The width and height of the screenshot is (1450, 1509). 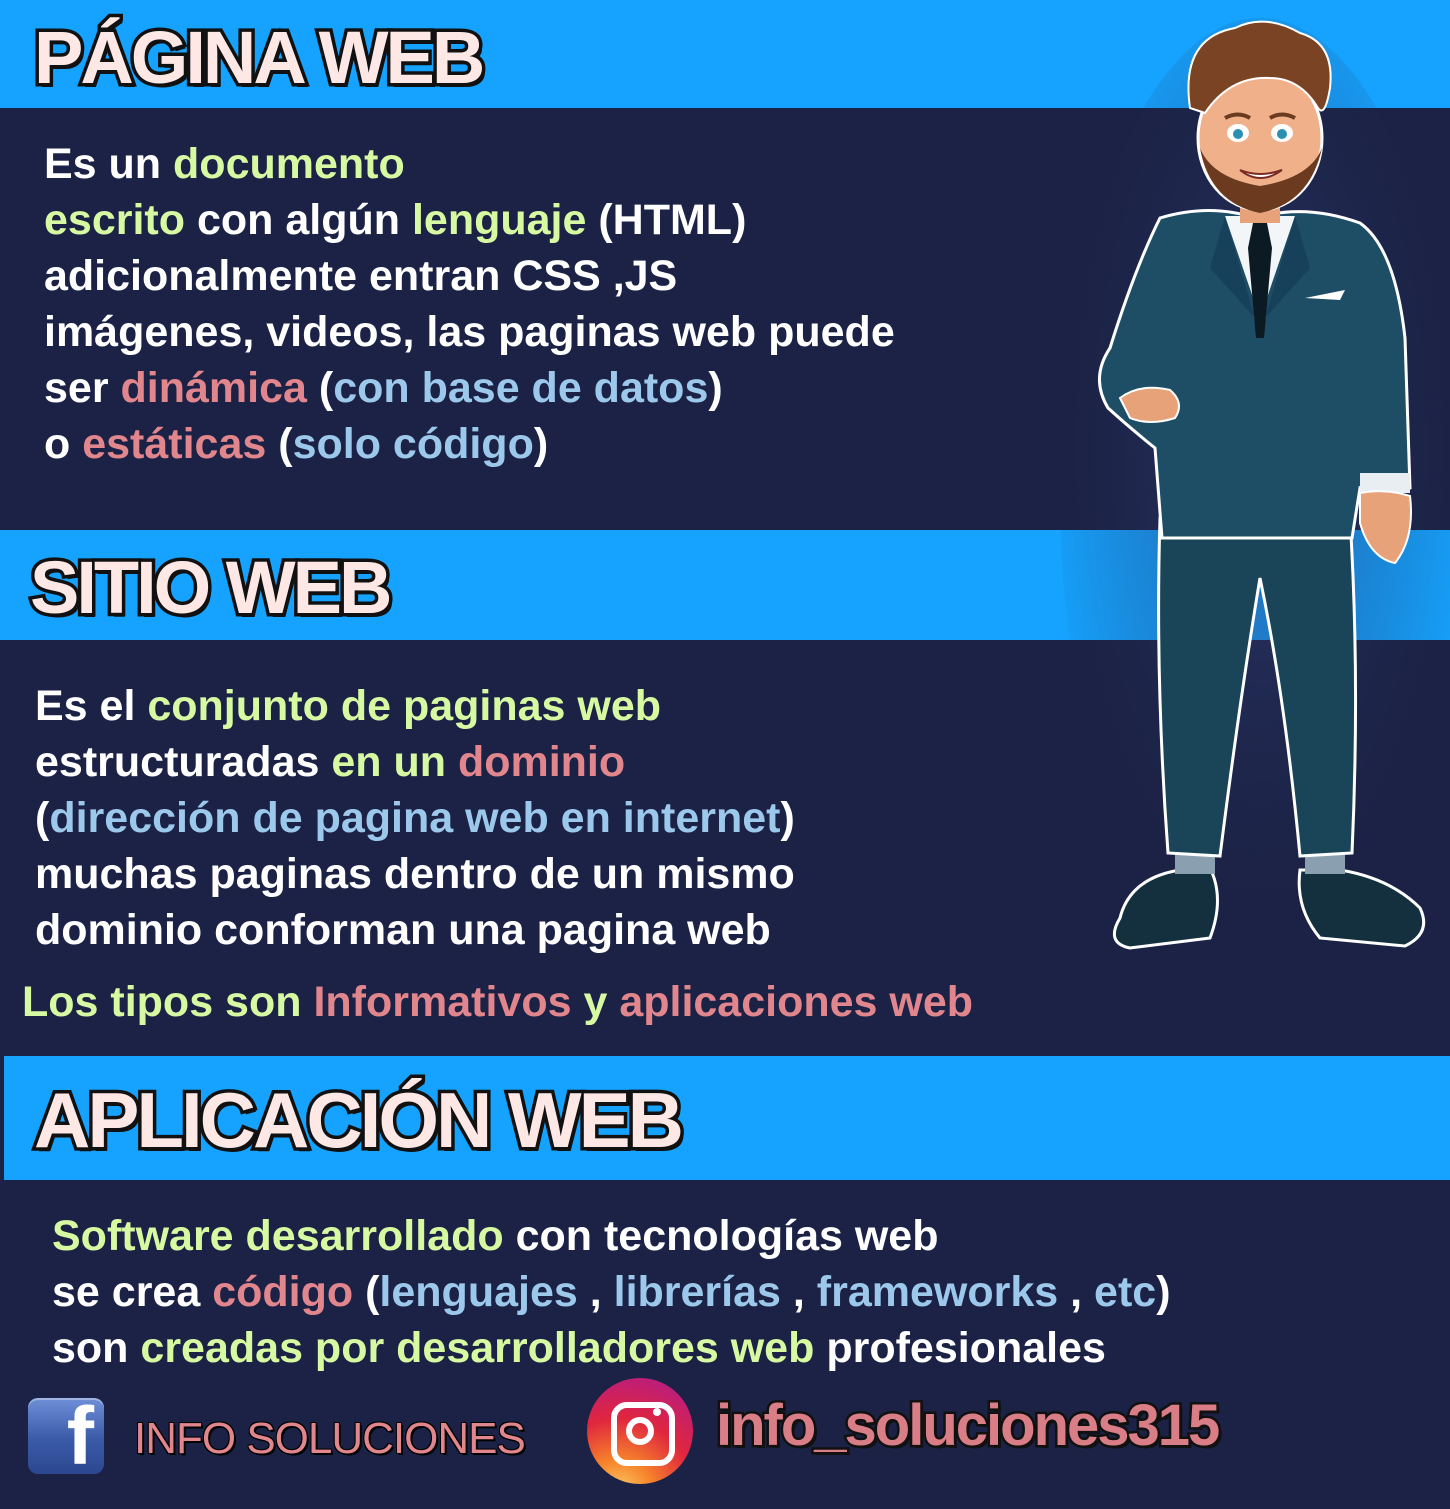 I want to click on instagram-dot, so click(x=657, y=1412).